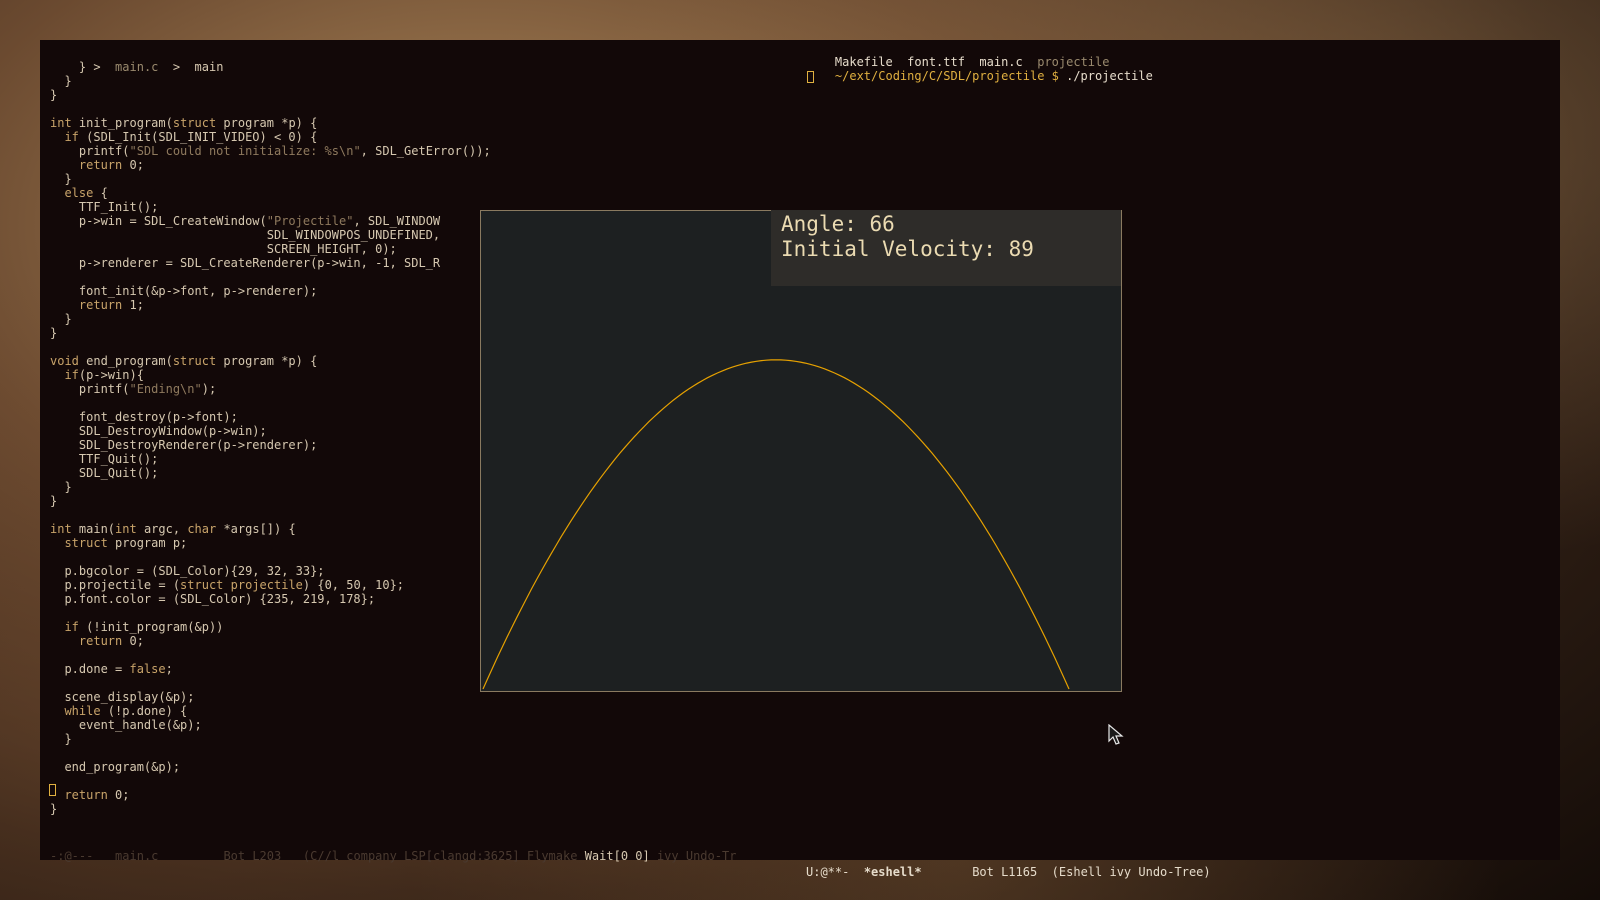 This screenshot has height=900, width=1600. I want to click on code-line: void end_program(struct program *p) {, so click(183, 361).